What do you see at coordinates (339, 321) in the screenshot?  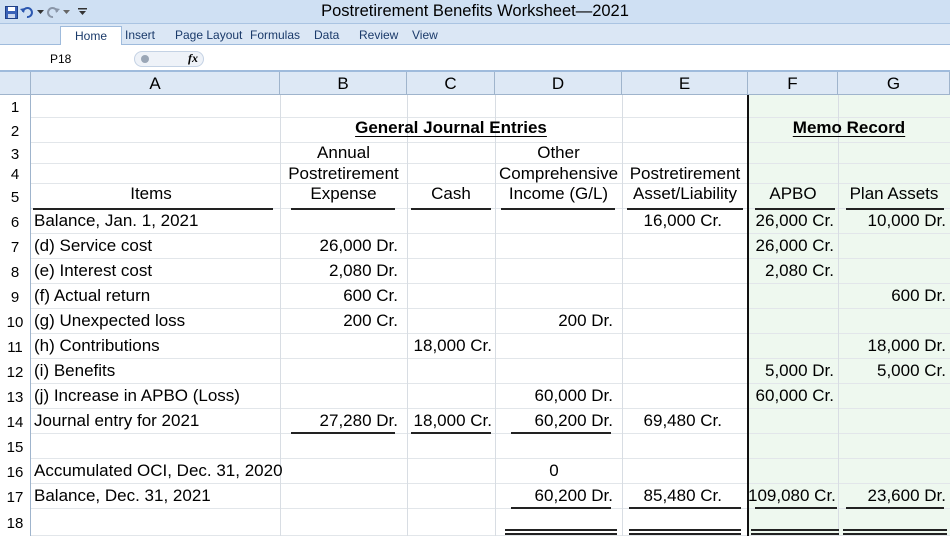 I see `cell-b10: 200 Cr.` at bounding box center [339, 321].